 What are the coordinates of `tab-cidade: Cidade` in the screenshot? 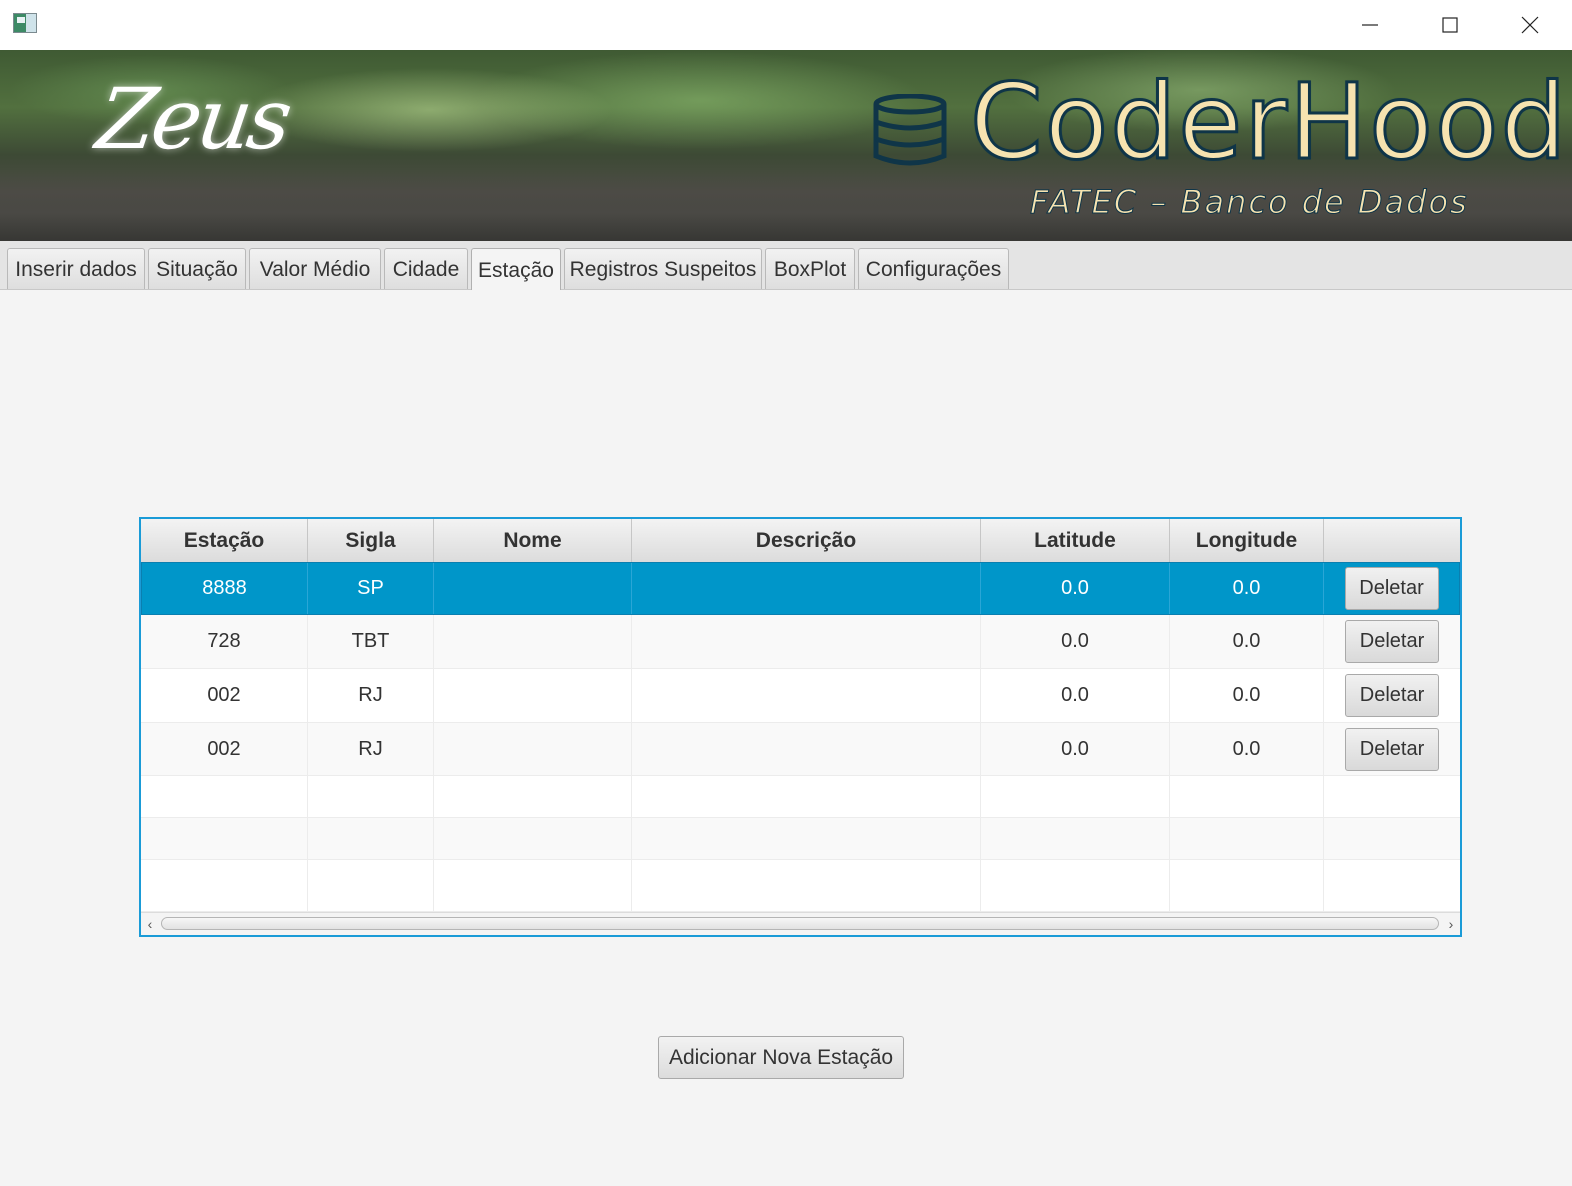 It's located at (426, 268).